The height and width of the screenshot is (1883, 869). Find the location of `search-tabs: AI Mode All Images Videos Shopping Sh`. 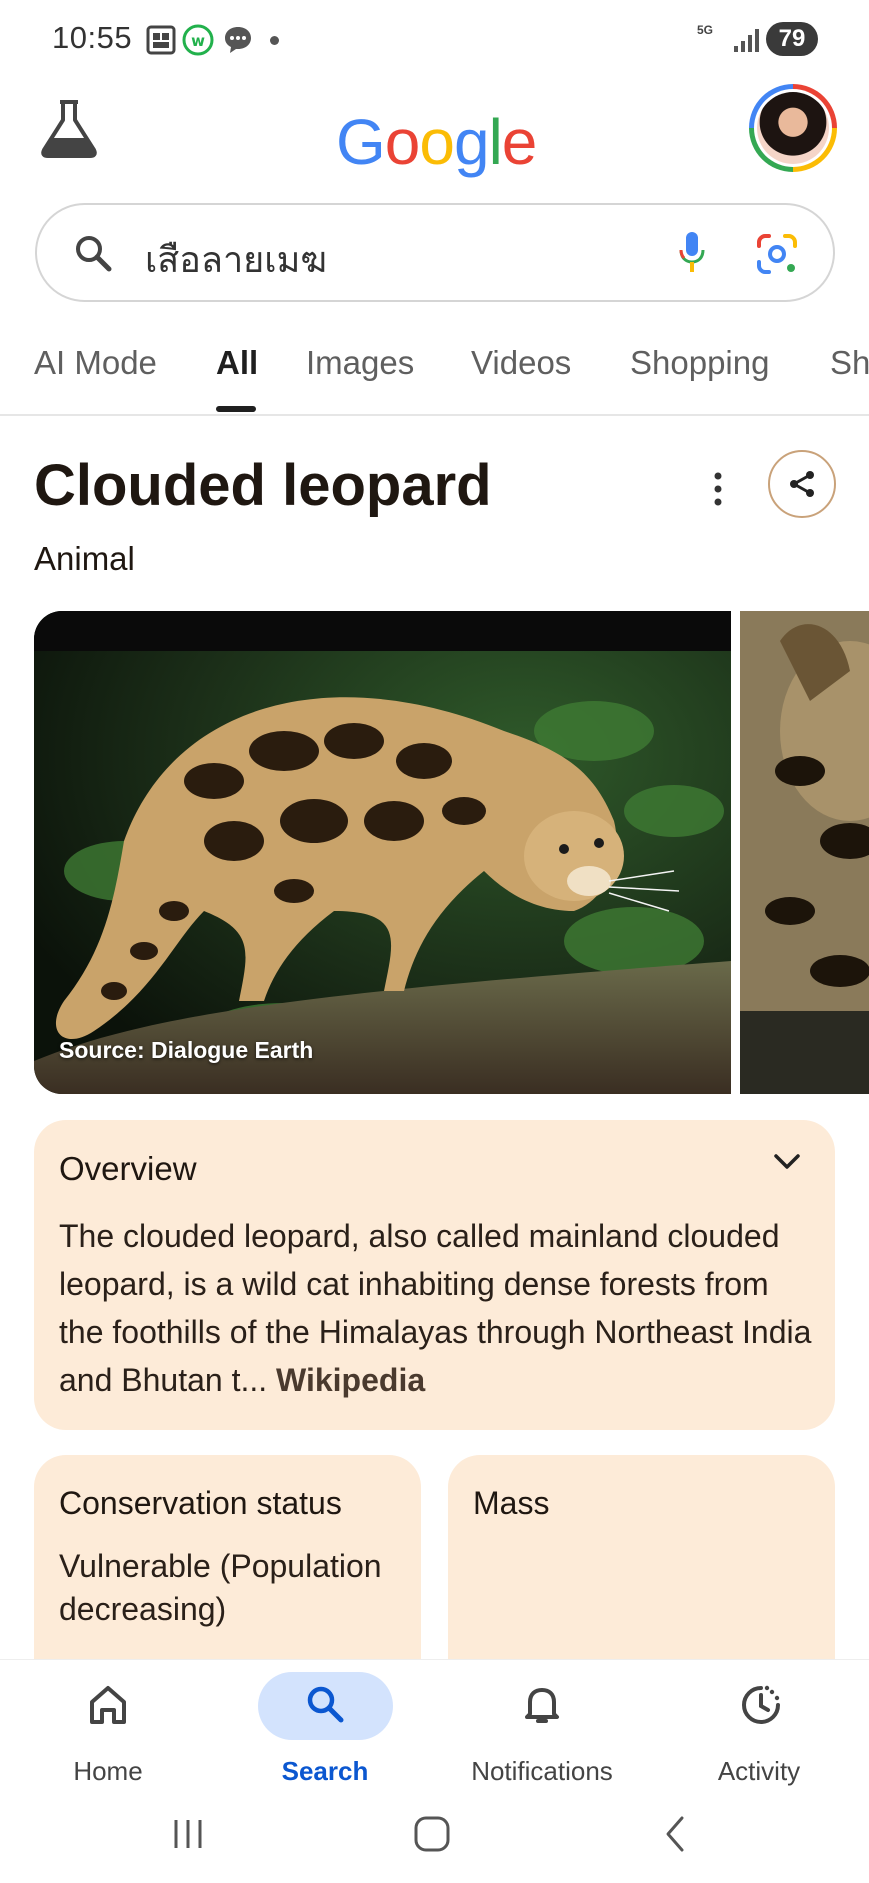

search-tabs: AI Mode All Images Videos Shopping Sh is located at coordinates (434, 373).